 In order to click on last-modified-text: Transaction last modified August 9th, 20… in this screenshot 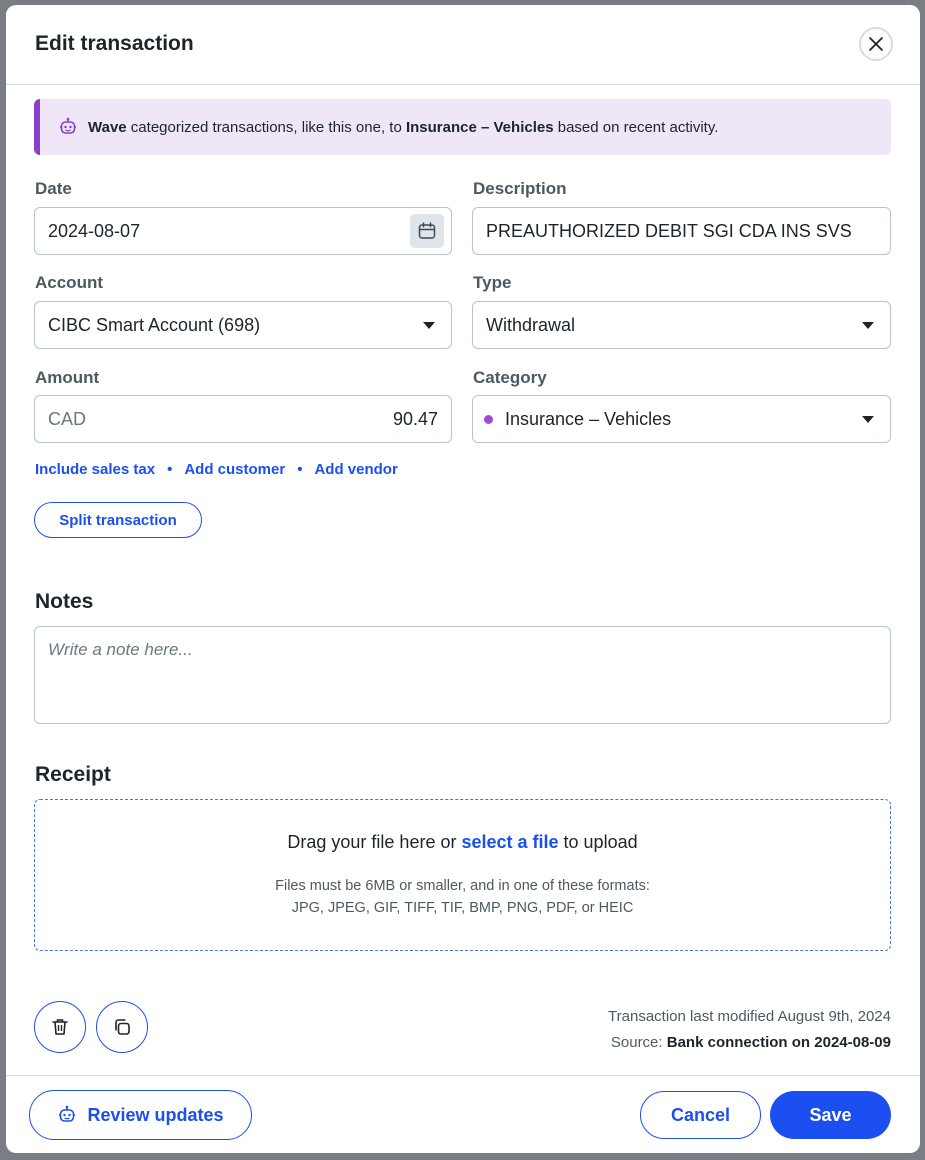, I will do `click(749, 1016)`.